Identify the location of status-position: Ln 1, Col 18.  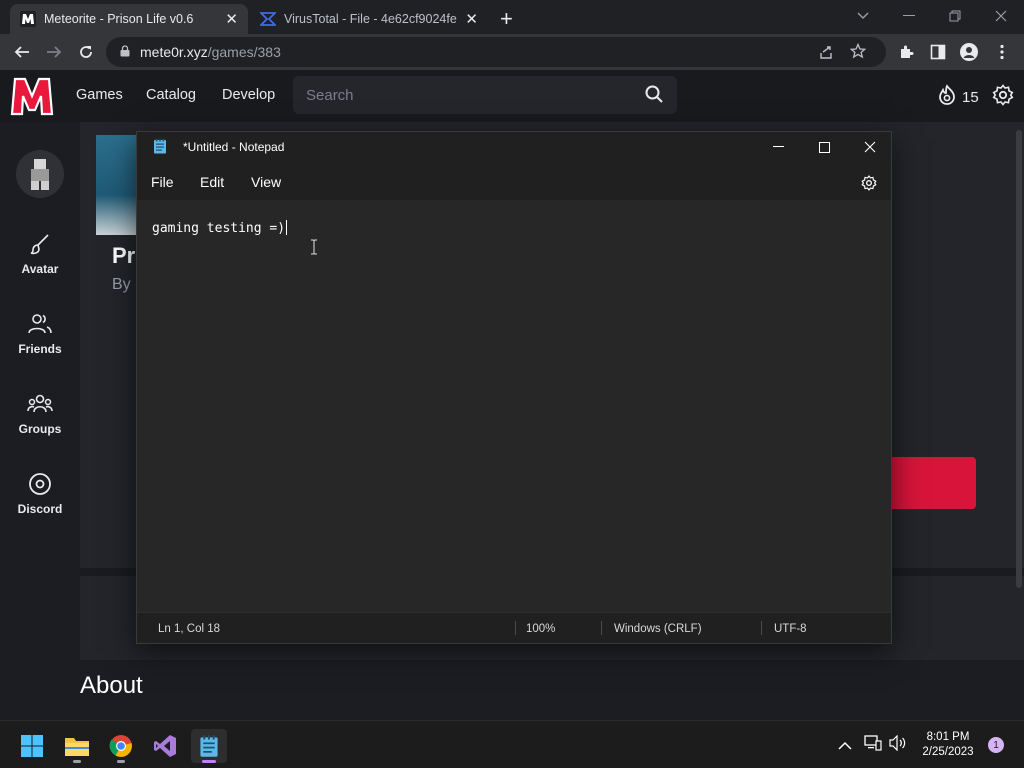
(189, 629).